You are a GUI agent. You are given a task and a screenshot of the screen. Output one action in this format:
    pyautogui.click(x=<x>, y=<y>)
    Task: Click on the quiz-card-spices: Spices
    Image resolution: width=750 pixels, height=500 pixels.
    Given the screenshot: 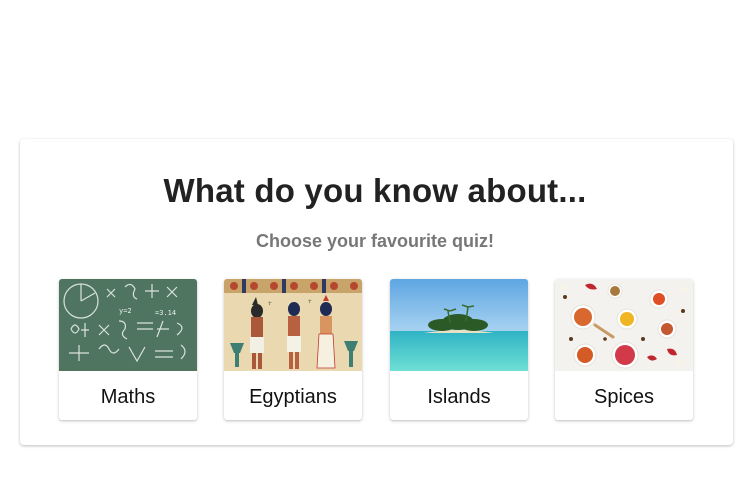 What is the action you would take?
    pyautogui.click(x=624, y=349)
    